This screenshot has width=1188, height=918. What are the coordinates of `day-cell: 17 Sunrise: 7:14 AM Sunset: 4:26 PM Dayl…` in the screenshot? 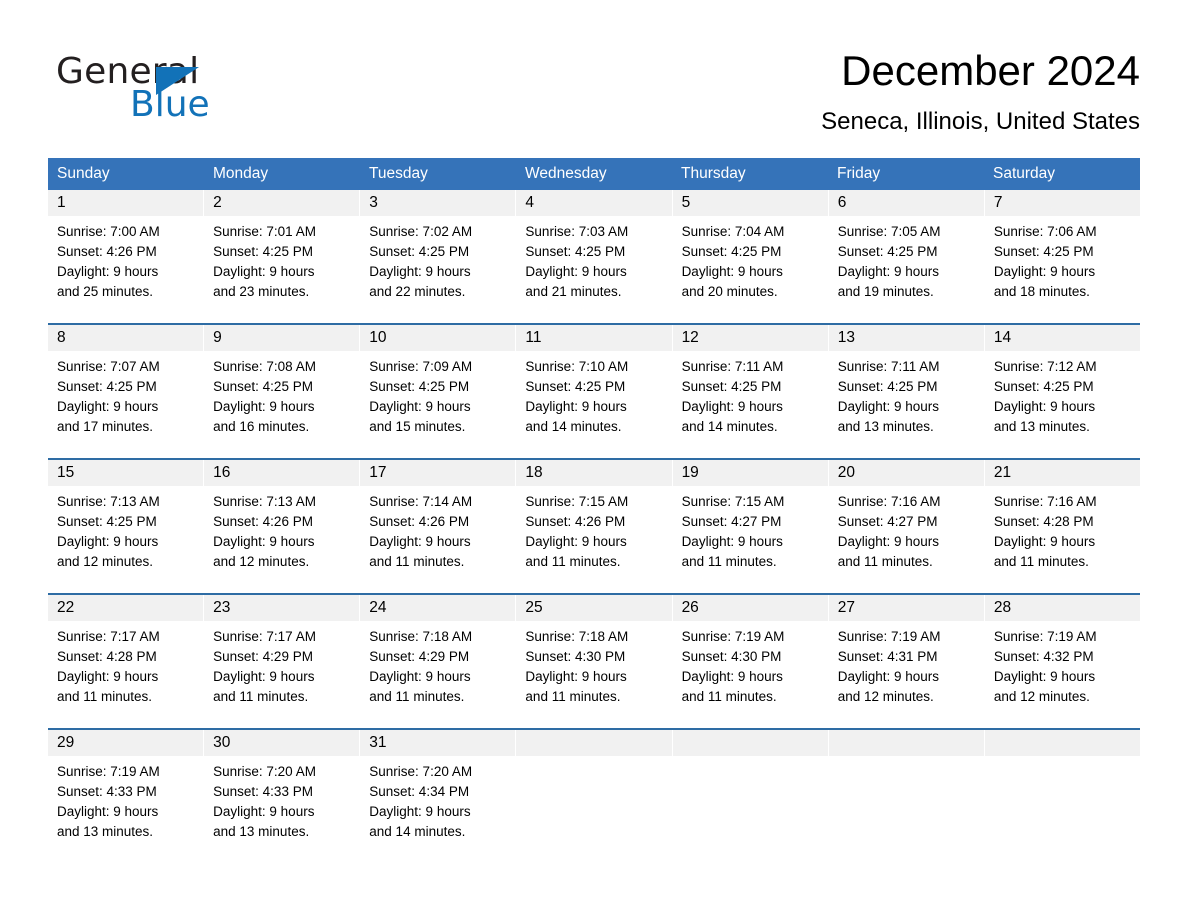 It's located at (438, 526).